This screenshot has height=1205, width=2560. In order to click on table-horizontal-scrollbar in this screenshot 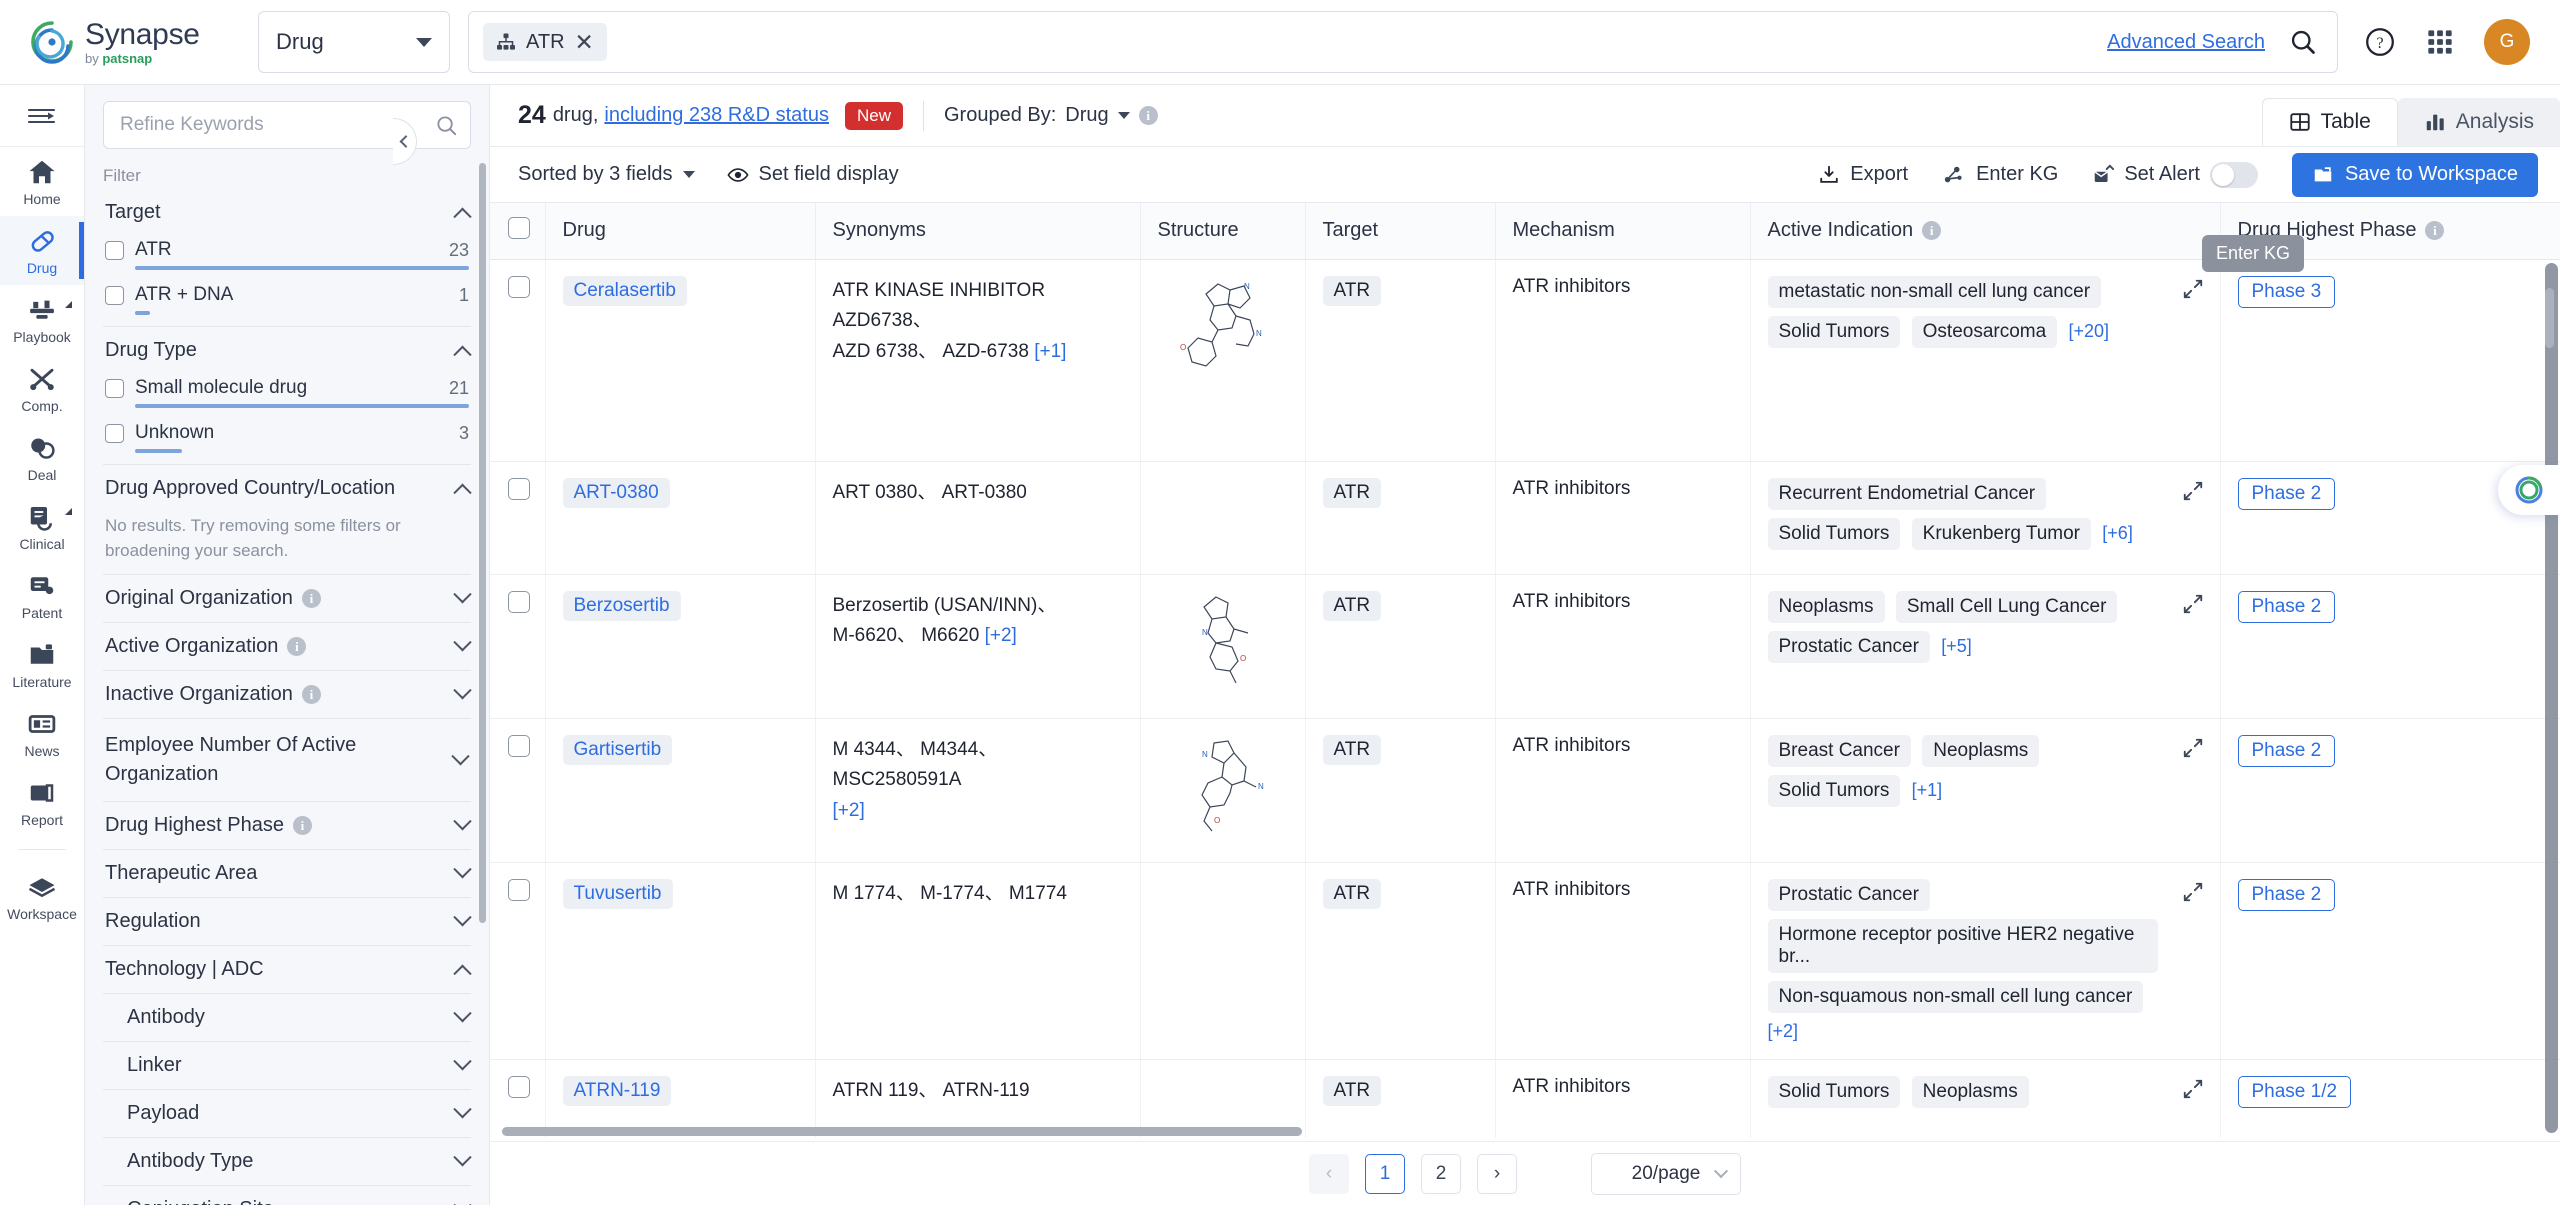, I will do `click(902, 1131)`.